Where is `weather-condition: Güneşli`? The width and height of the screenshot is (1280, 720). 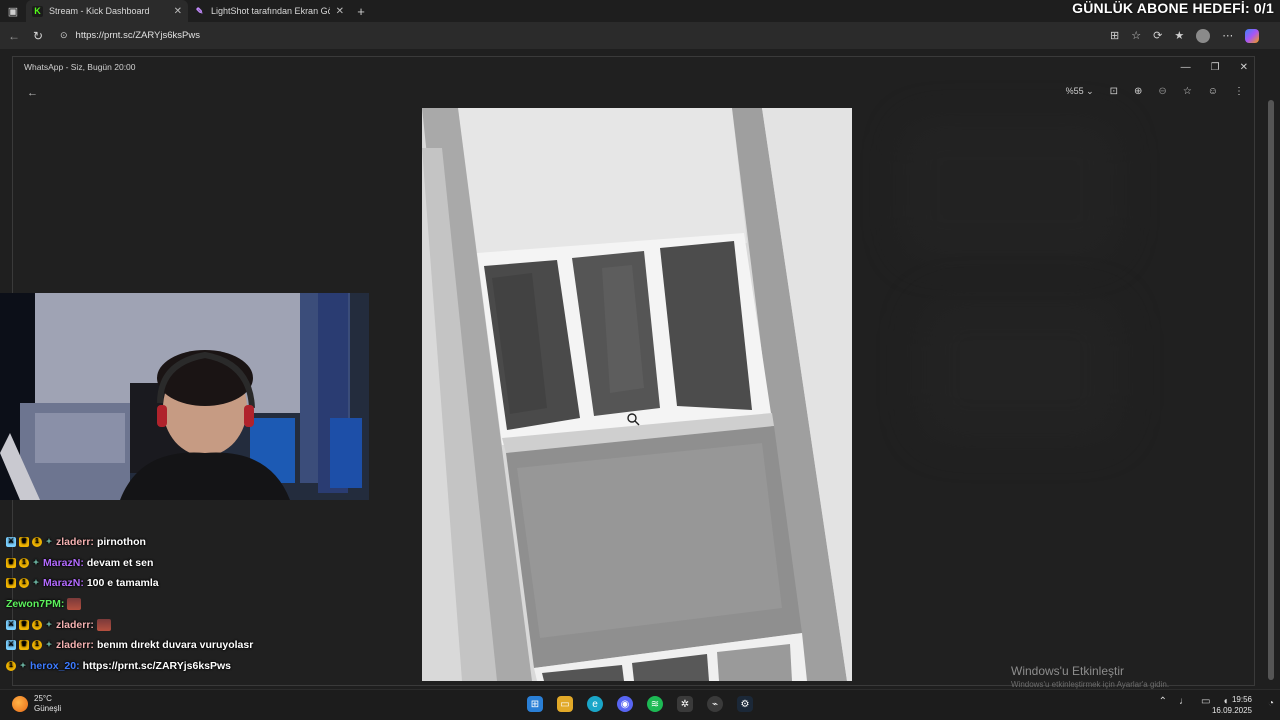
weather-condition: Güneşli is located at coordinates (48, 708).